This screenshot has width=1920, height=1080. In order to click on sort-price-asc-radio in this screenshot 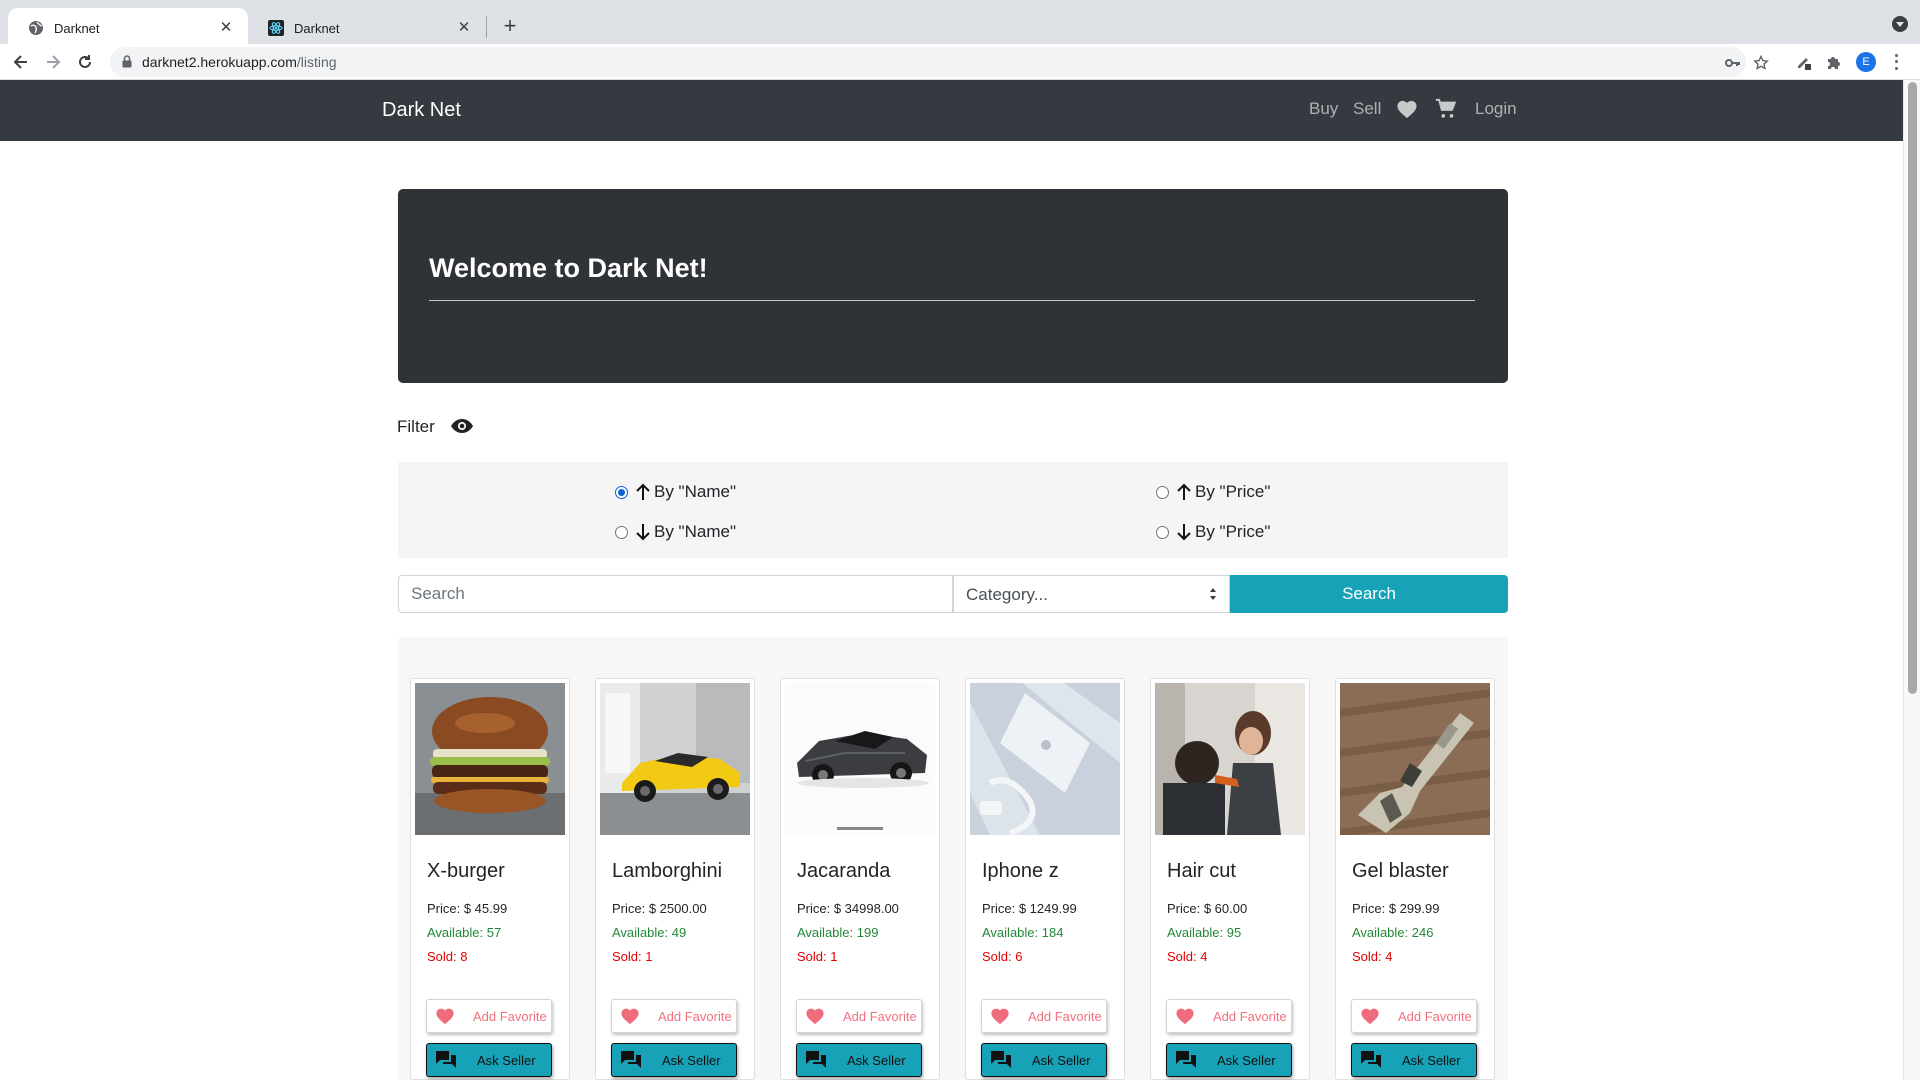, I will do `click(1162, 492)`.